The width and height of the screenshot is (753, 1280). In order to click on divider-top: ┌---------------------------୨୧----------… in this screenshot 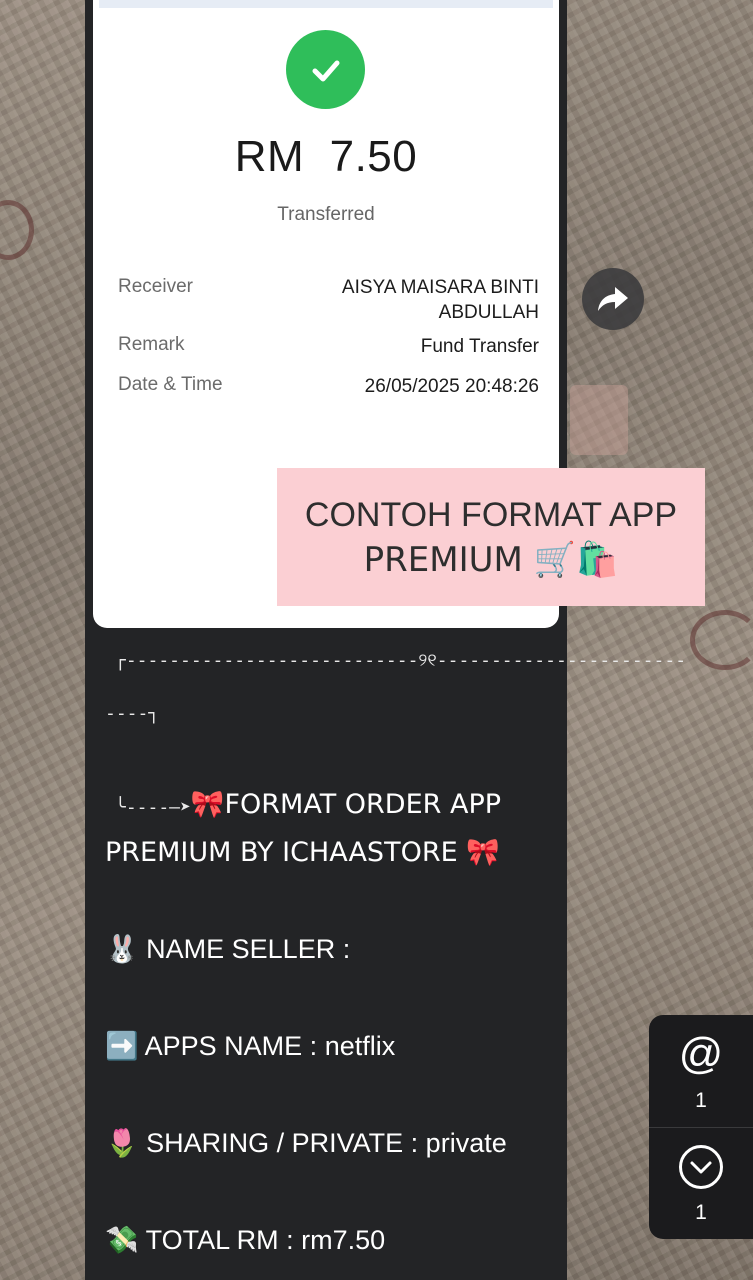, I will do `click(401, 660)`.